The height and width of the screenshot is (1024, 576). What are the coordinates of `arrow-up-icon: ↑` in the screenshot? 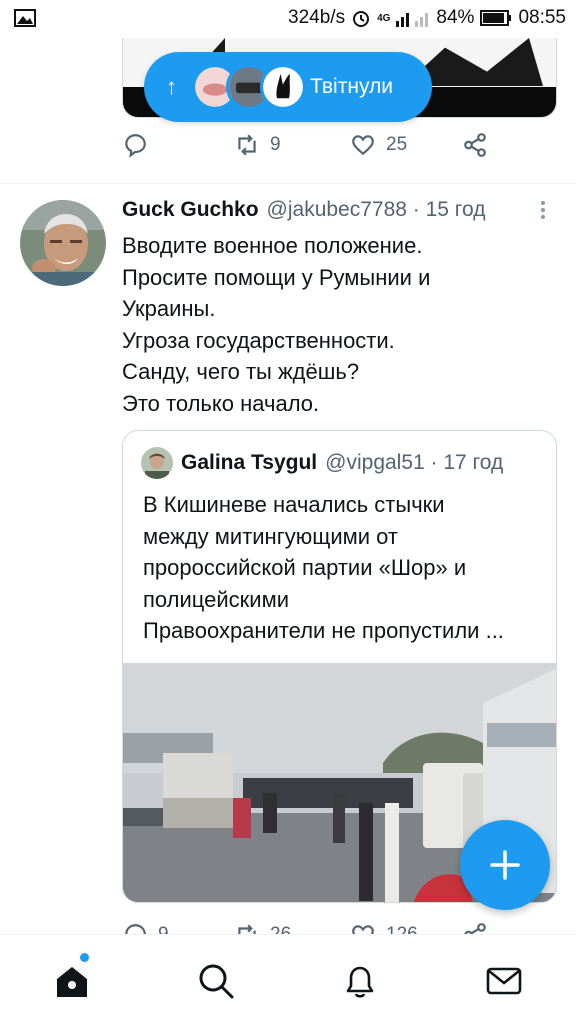 It's located at (171, 86).